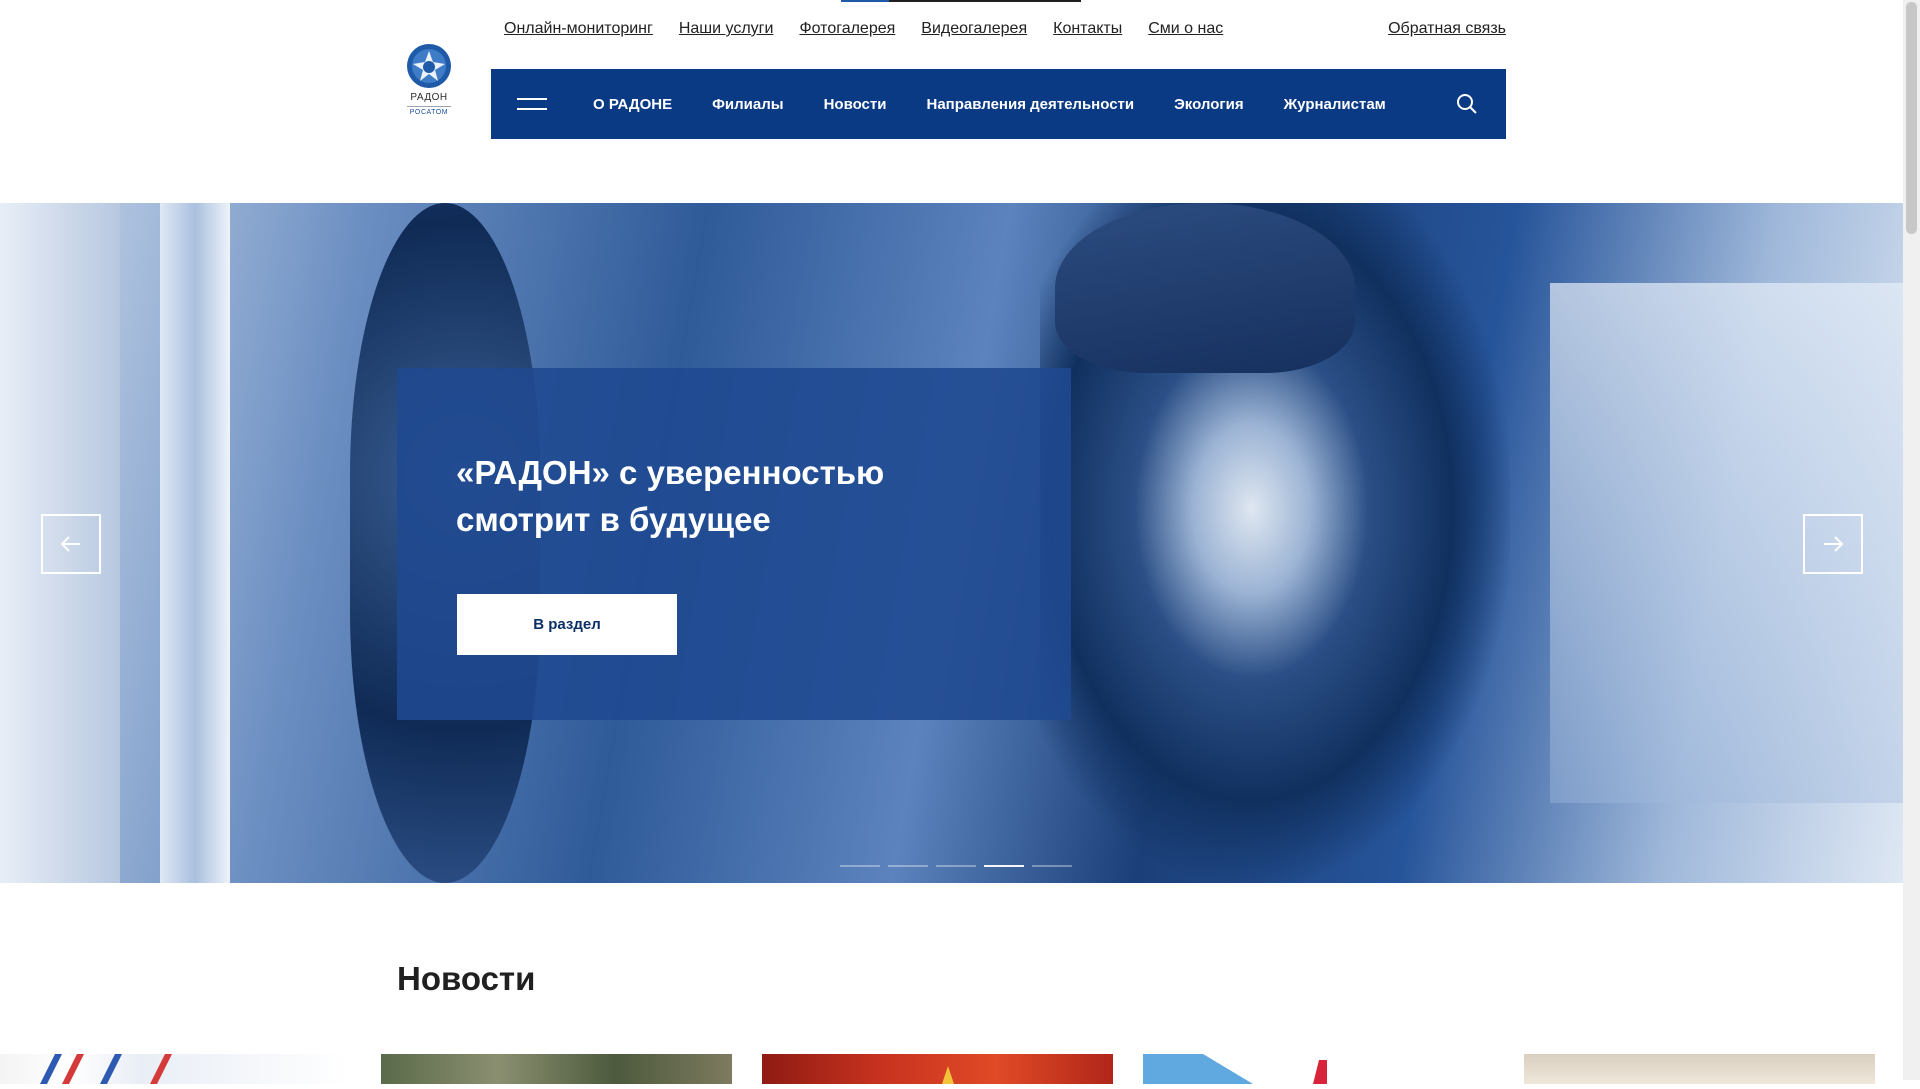  I want to click on link-media-about-us: Сми о нас, so click(1185, 29).